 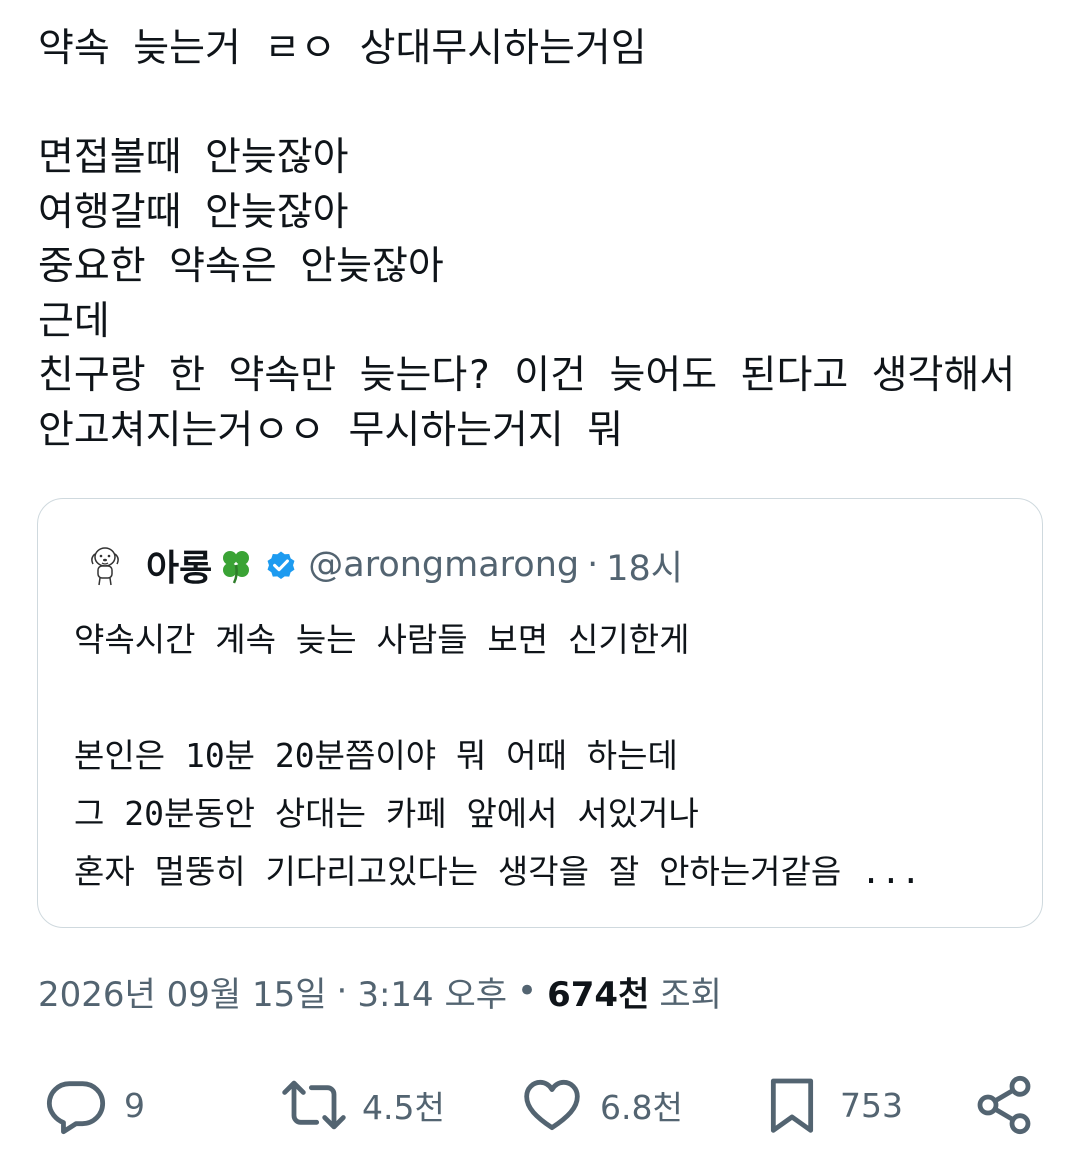 What do you see at coordinates (403, 1107) in the screenshot?
I see `retweet-count: 4.5천` at bounding box center [403, 1107].